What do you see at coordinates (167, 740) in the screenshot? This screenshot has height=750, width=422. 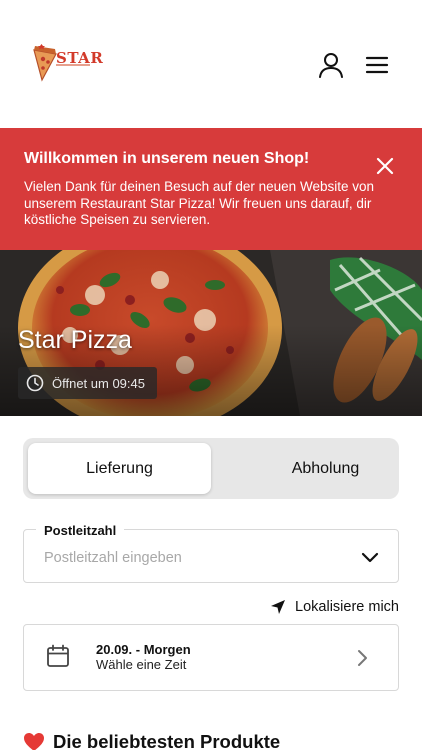 I see `popular-products-title: Die beliebtesten Produkte` at bounding box center [167, 740].